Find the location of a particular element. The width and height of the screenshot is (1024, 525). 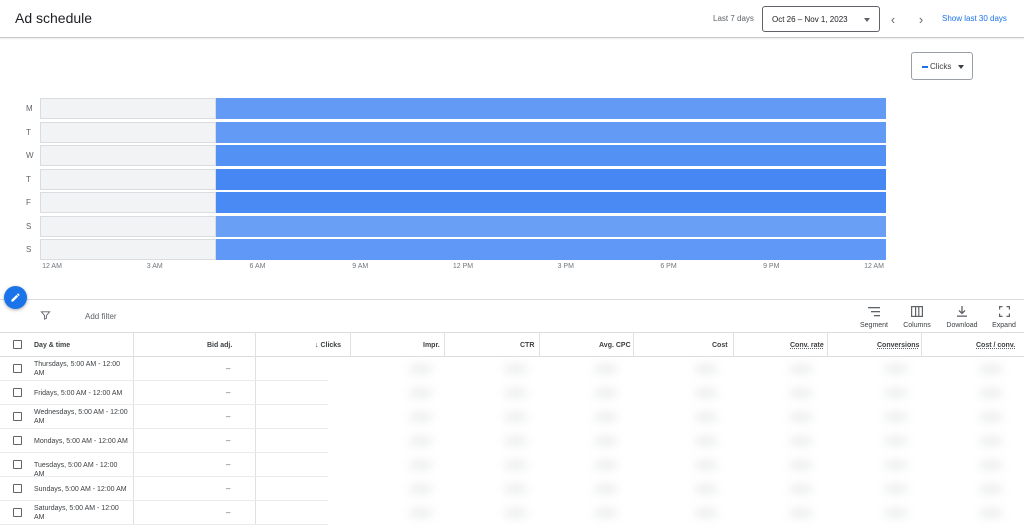

columns-label: Columns is located at coordinates (917, 325).